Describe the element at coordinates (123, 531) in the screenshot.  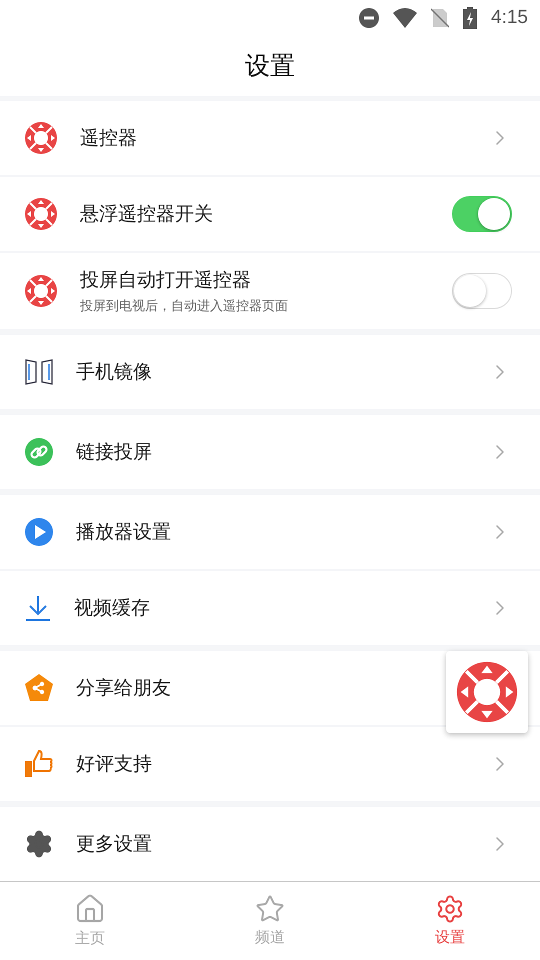
I see `setting-label: 播放器设置` at that location.